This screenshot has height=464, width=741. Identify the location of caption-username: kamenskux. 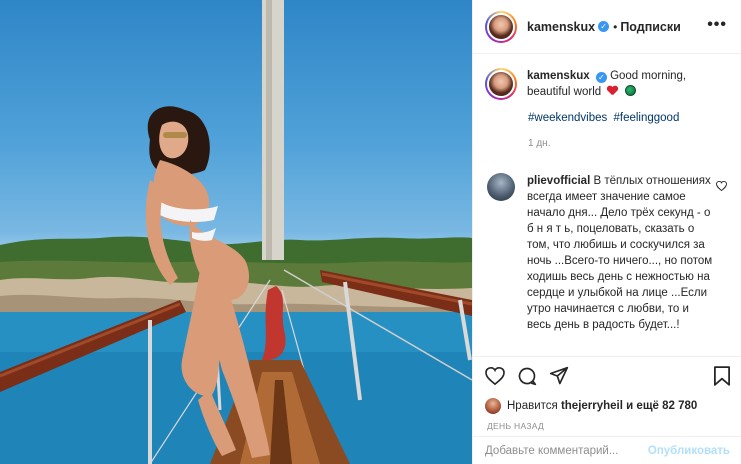
(558, 76).